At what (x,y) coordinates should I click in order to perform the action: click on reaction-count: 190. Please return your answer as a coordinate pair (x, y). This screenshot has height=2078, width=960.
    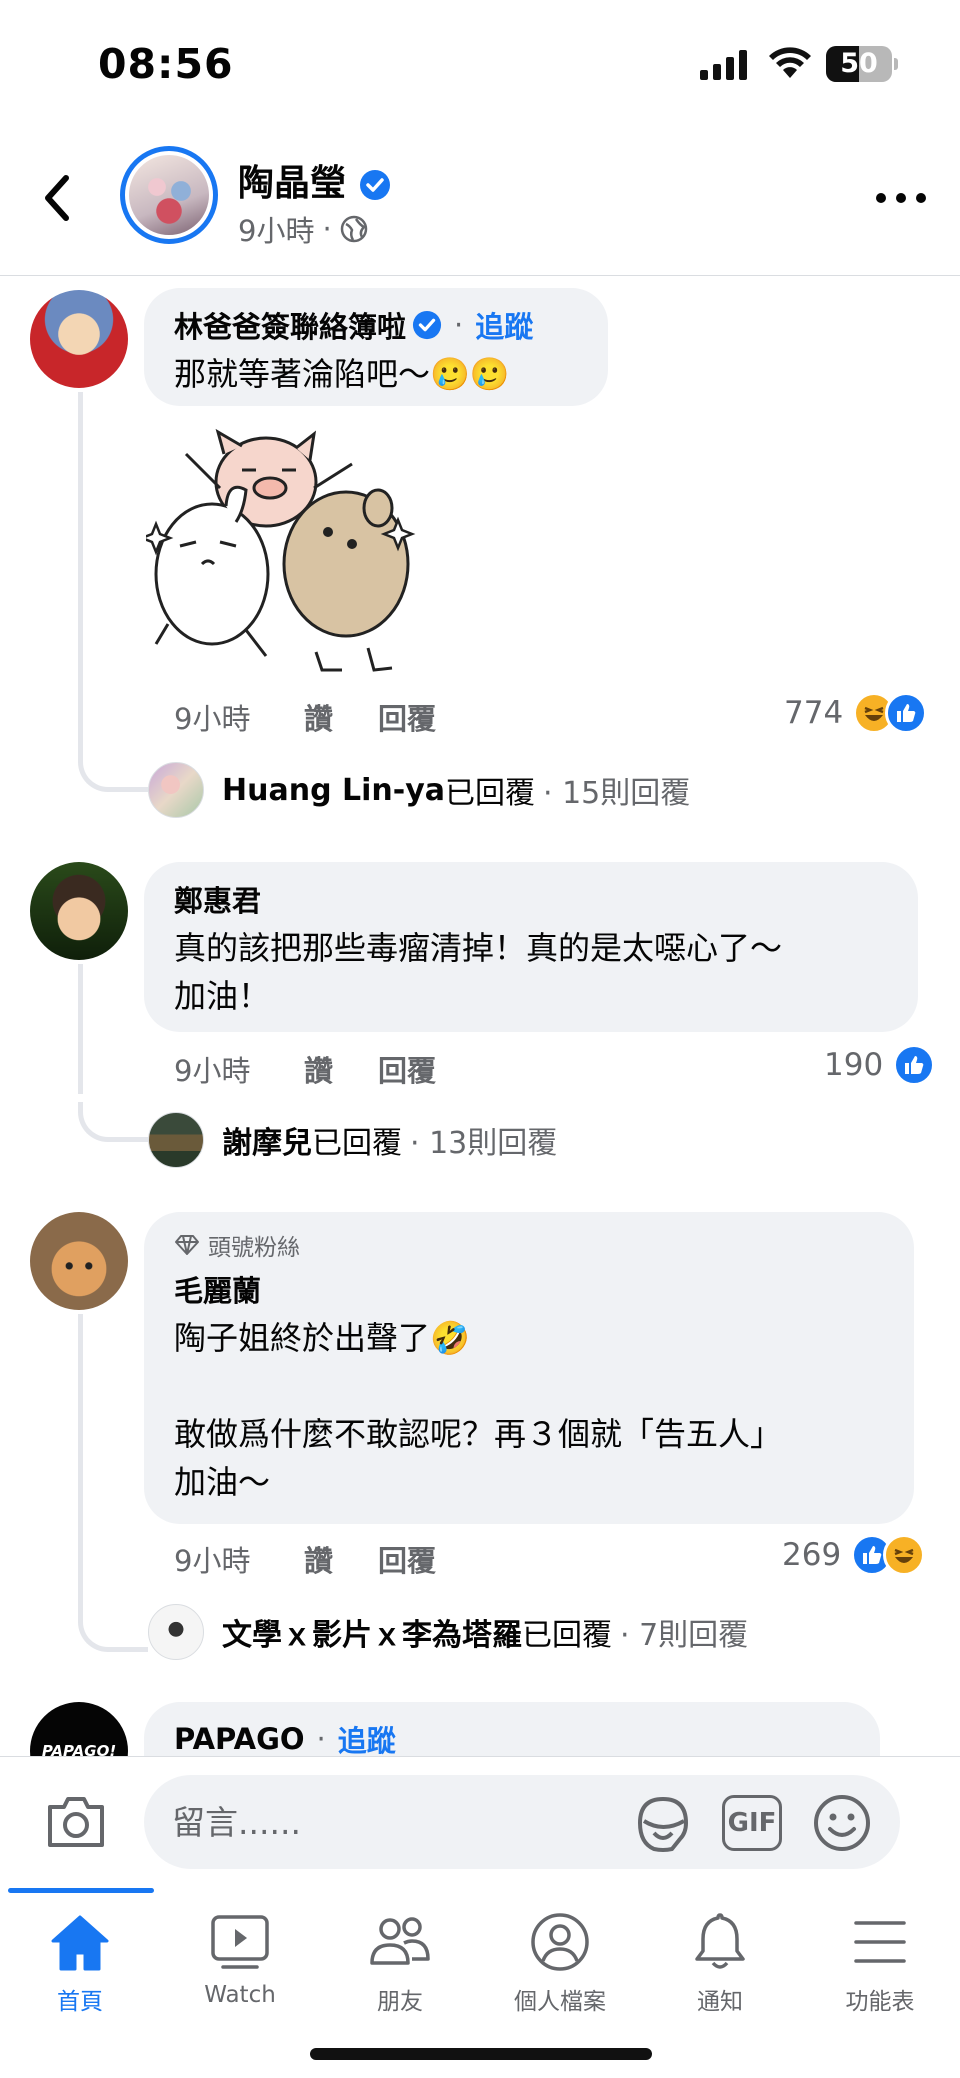
    Looking at the image, I should click on (854, 1065).